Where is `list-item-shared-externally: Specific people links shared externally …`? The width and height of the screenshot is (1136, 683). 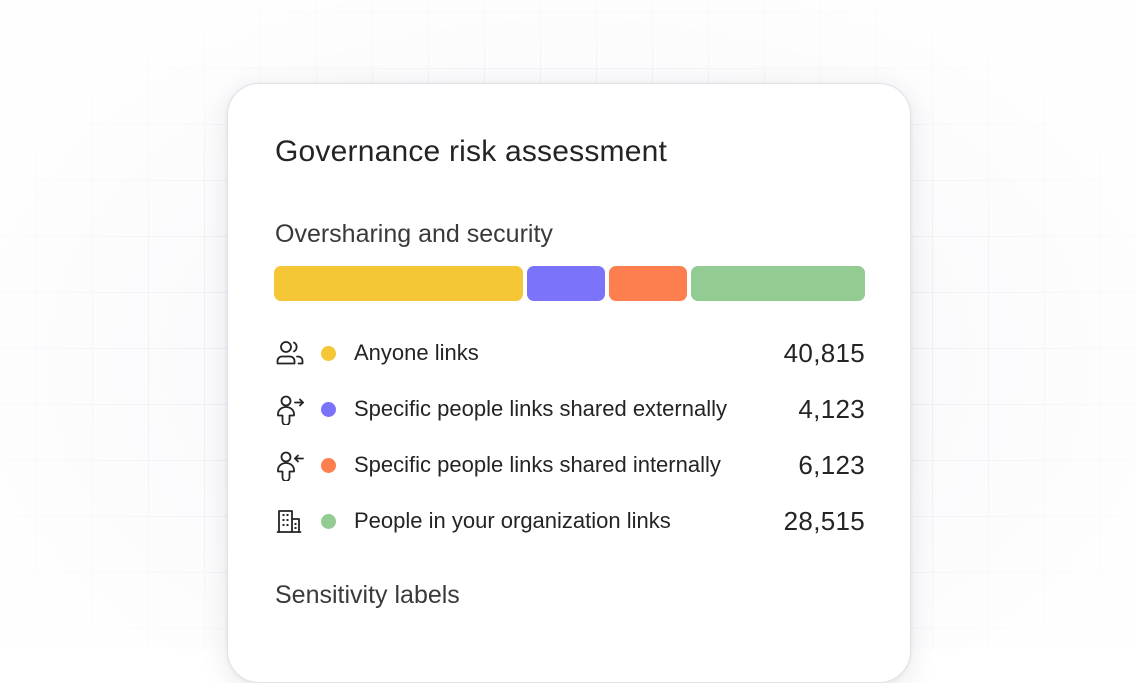
list-item-shared-externally: Specific people links shared externally … is located at coordinates (569, 409).